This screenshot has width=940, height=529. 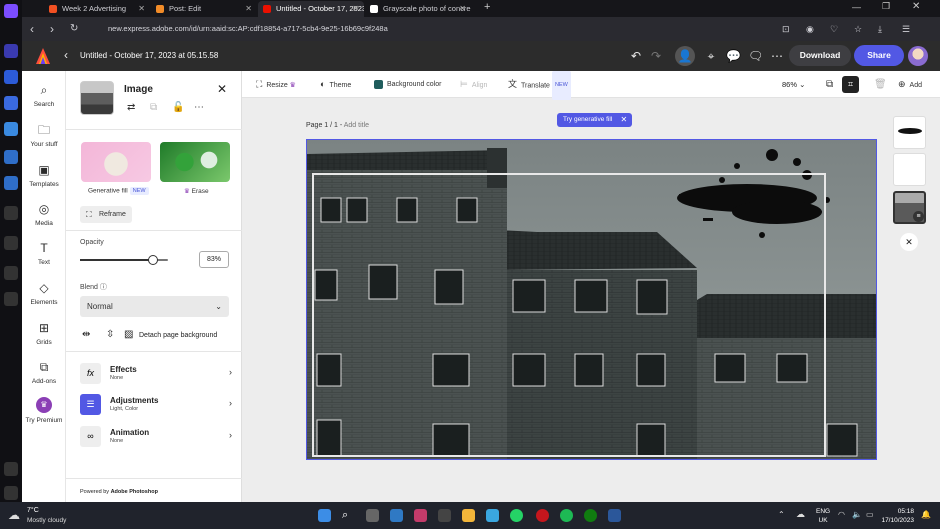 What do you see at coordinates (97, 9) in the screenshot?
I see `browser-tab: Week 2 Advertising ✕` at bounding box center [97, 9].